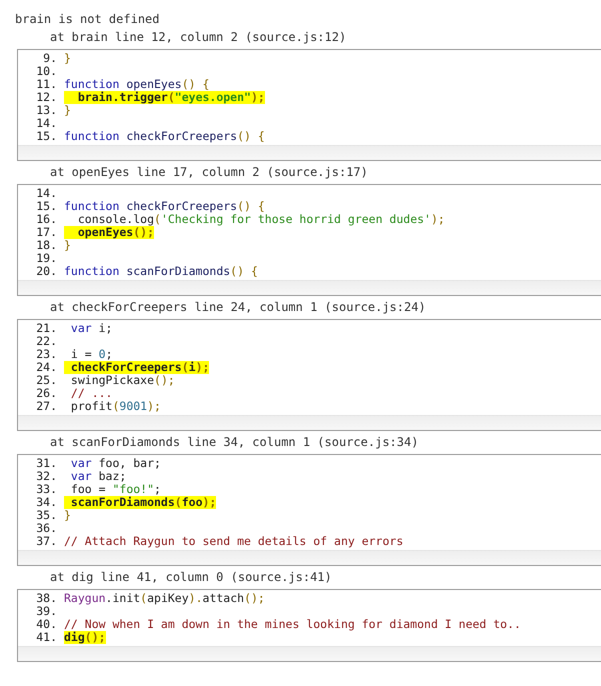  I want to click on line-number: 25., so click(46, 380).